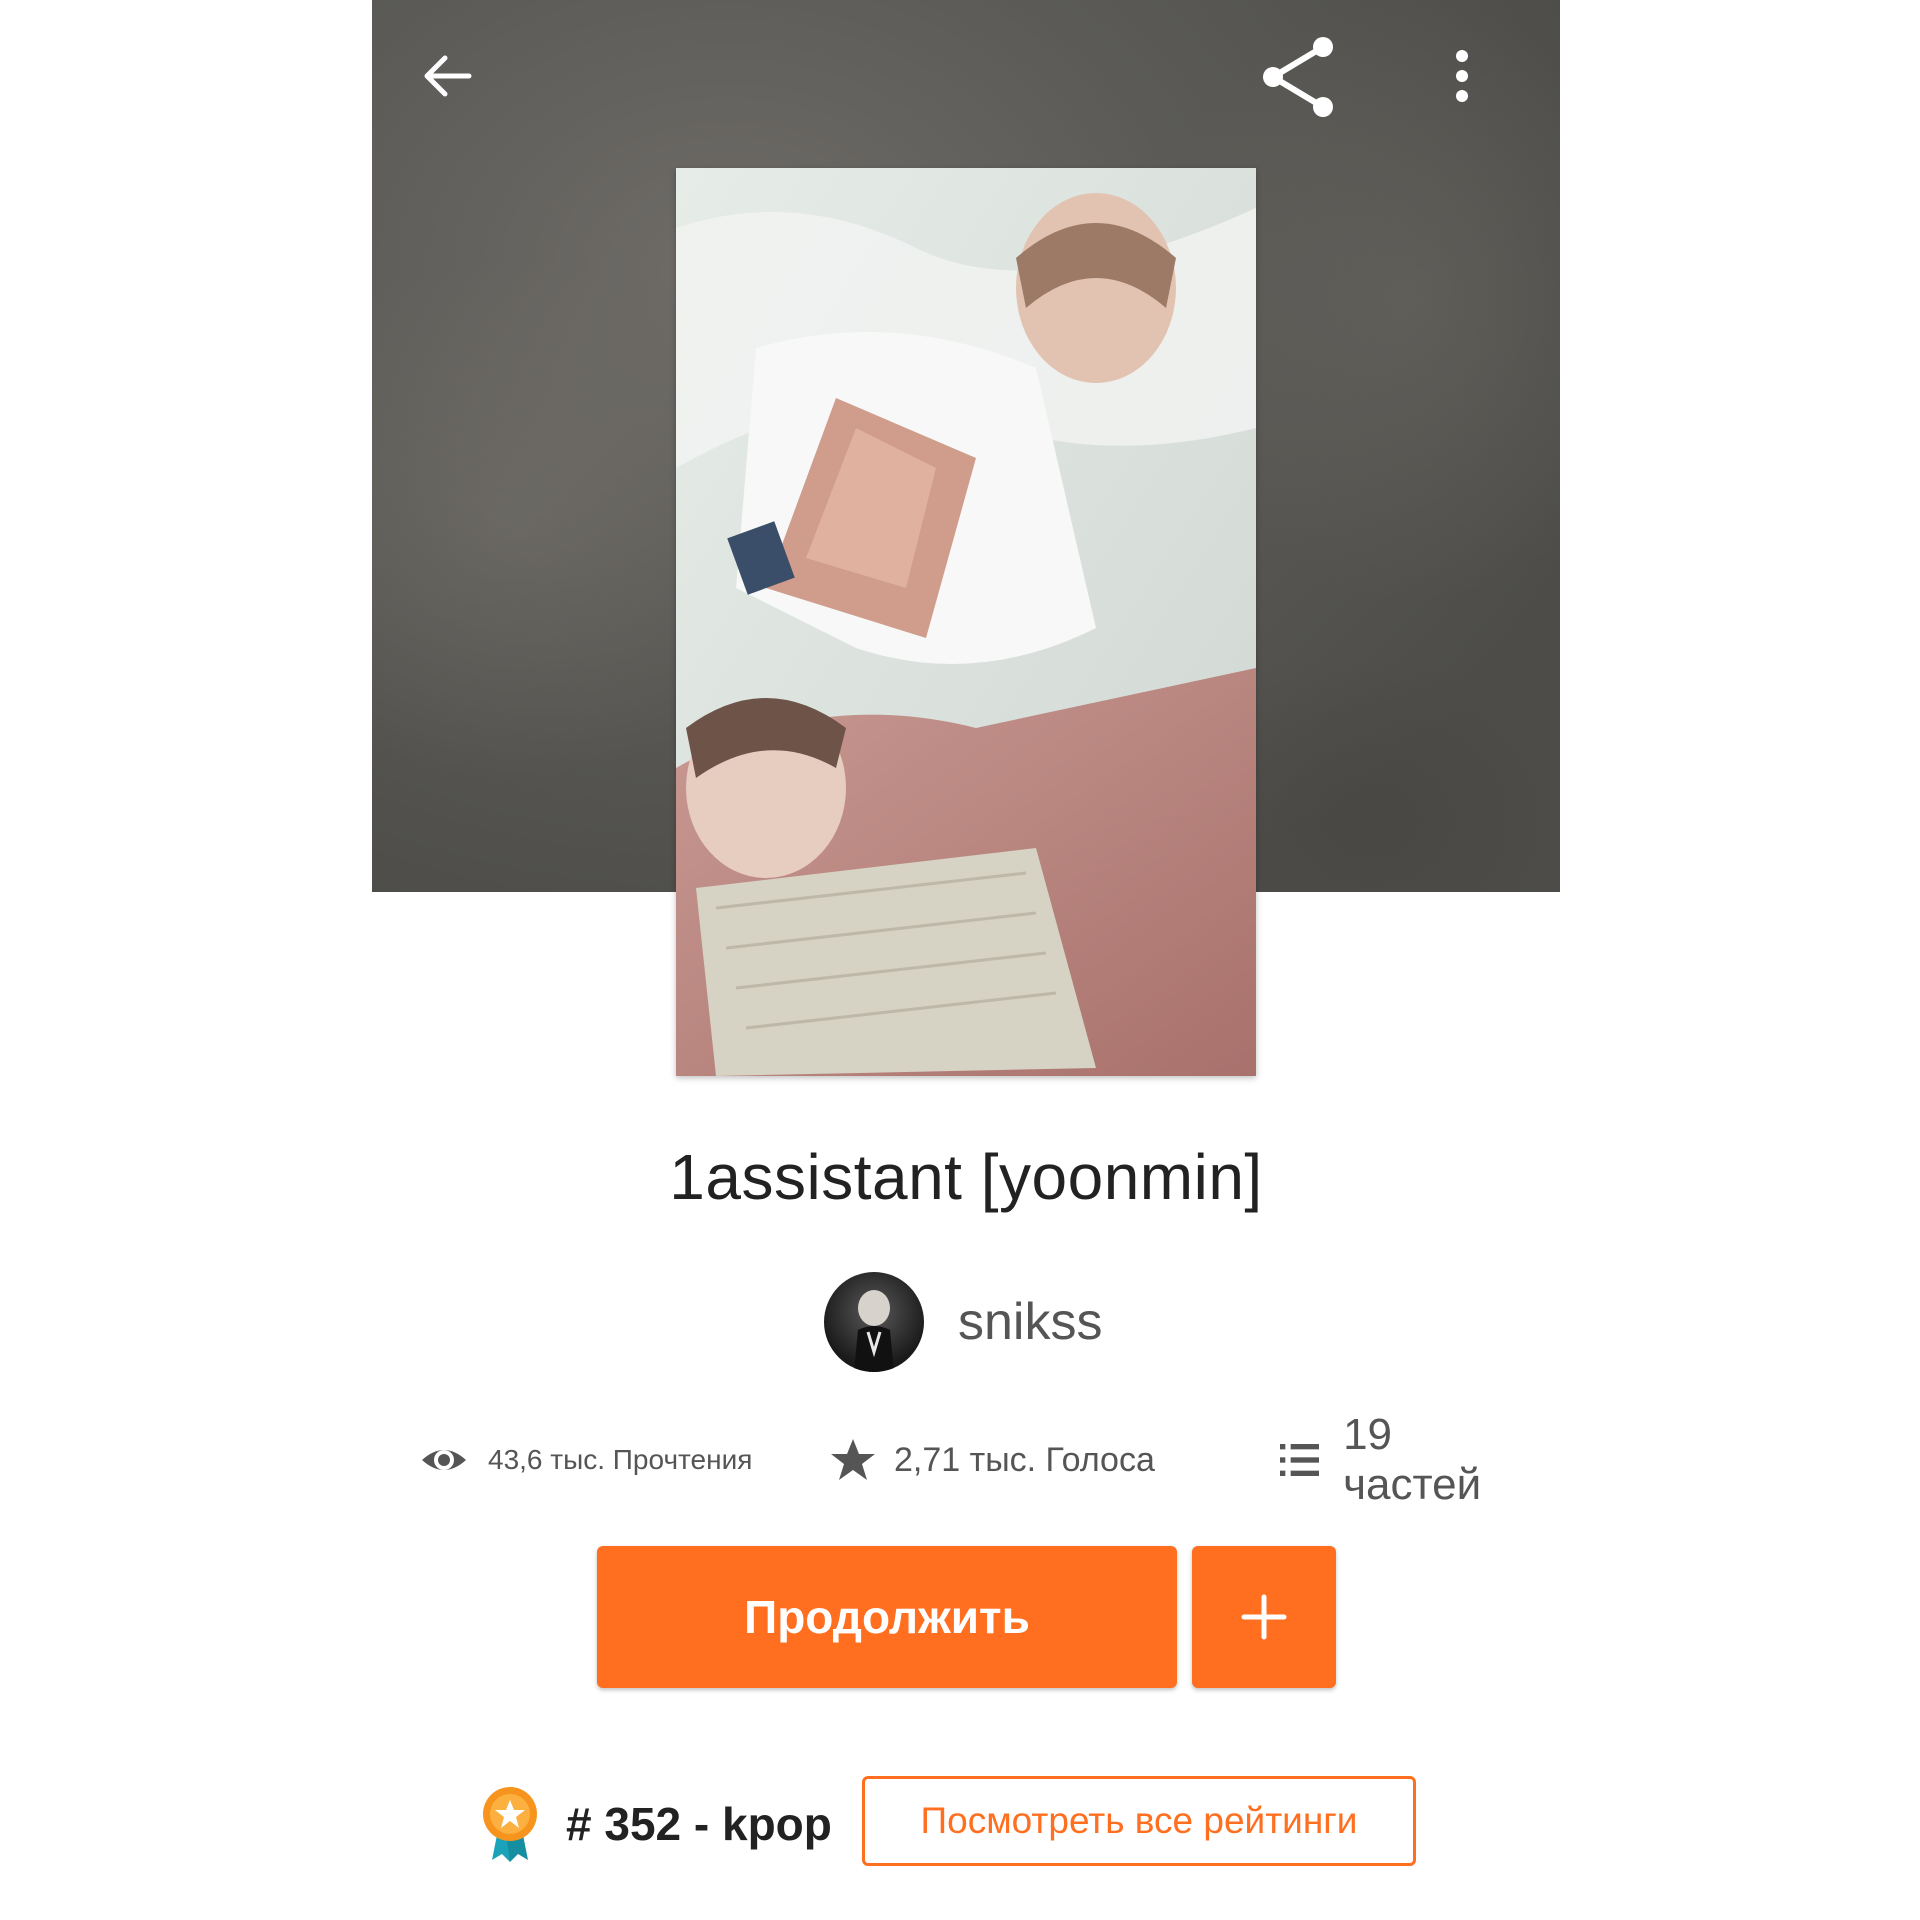 The width and height of the screenshot is (1920, 1920). I want to click on votes-count: 2,71 тыс. Голоса, so click(1024, 1459).